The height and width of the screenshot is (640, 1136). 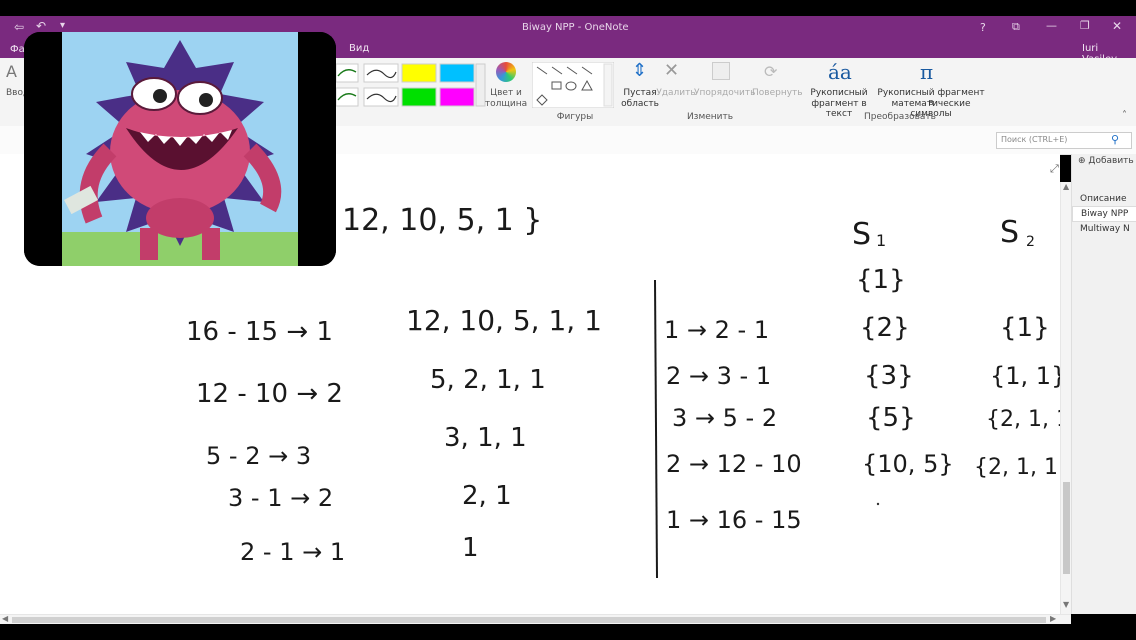 What do you see at coordinates (457, 97) in the screenshot?
I see `pen-magenta` at bounding box center [457, 97].